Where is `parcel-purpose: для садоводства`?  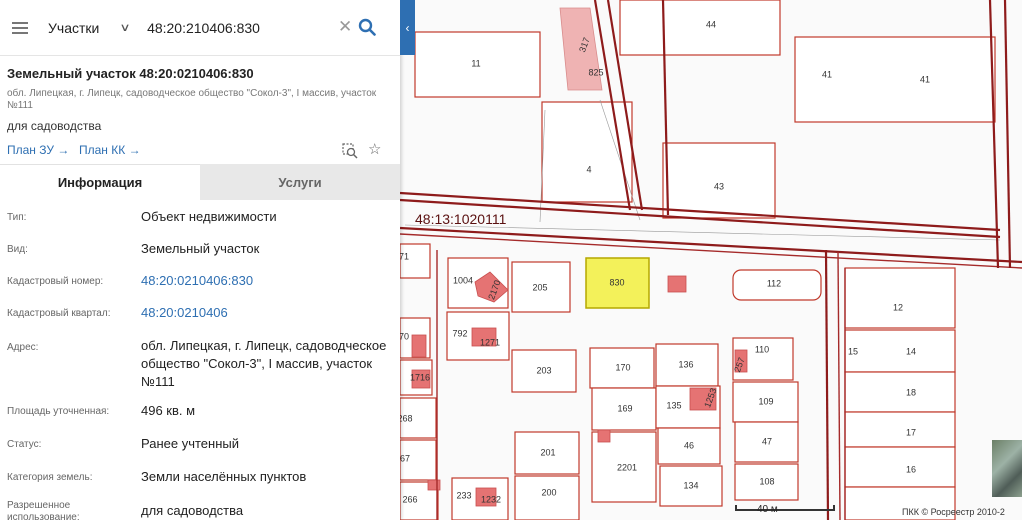 parcel-purpose: для садоводства is located at coordinates (54, 126).